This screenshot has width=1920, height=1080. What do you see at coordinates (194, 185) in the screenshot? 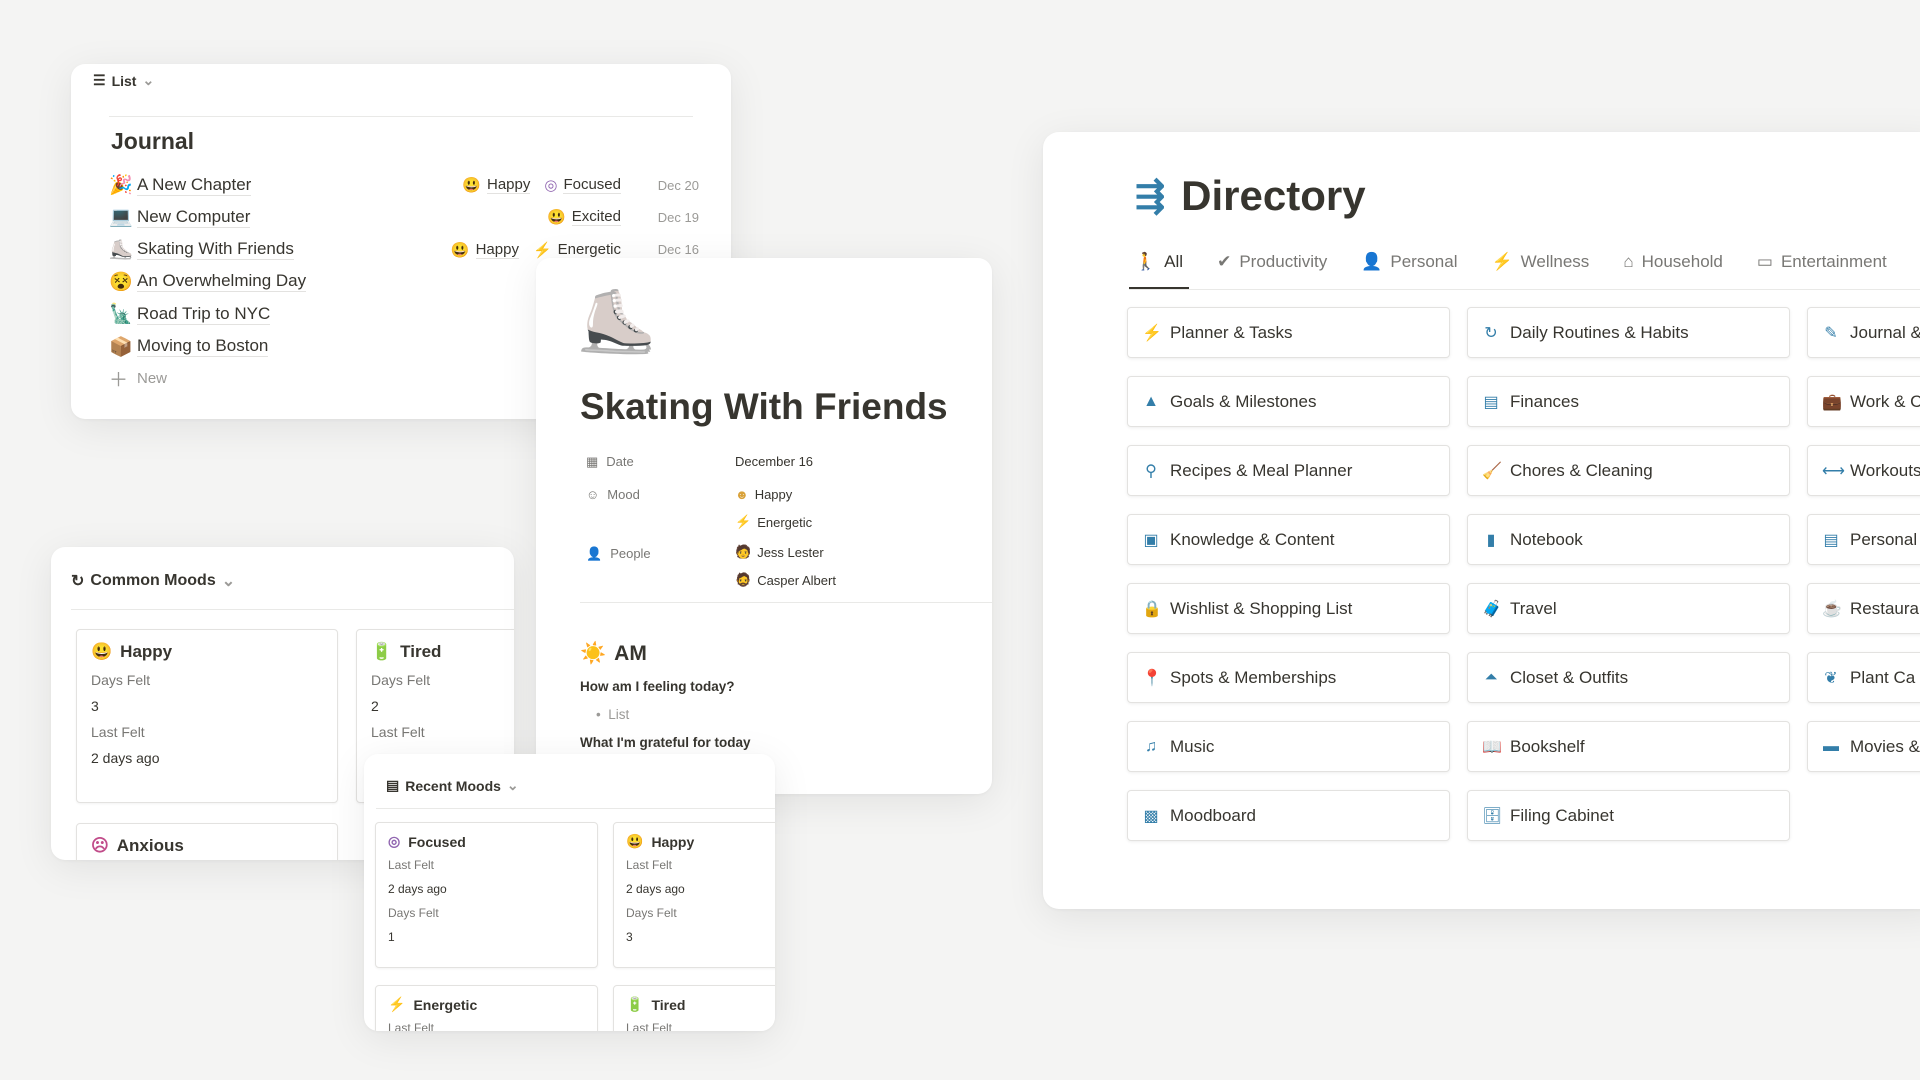
I see `row-title: A New Chapter` at bounding box center [194, 185].